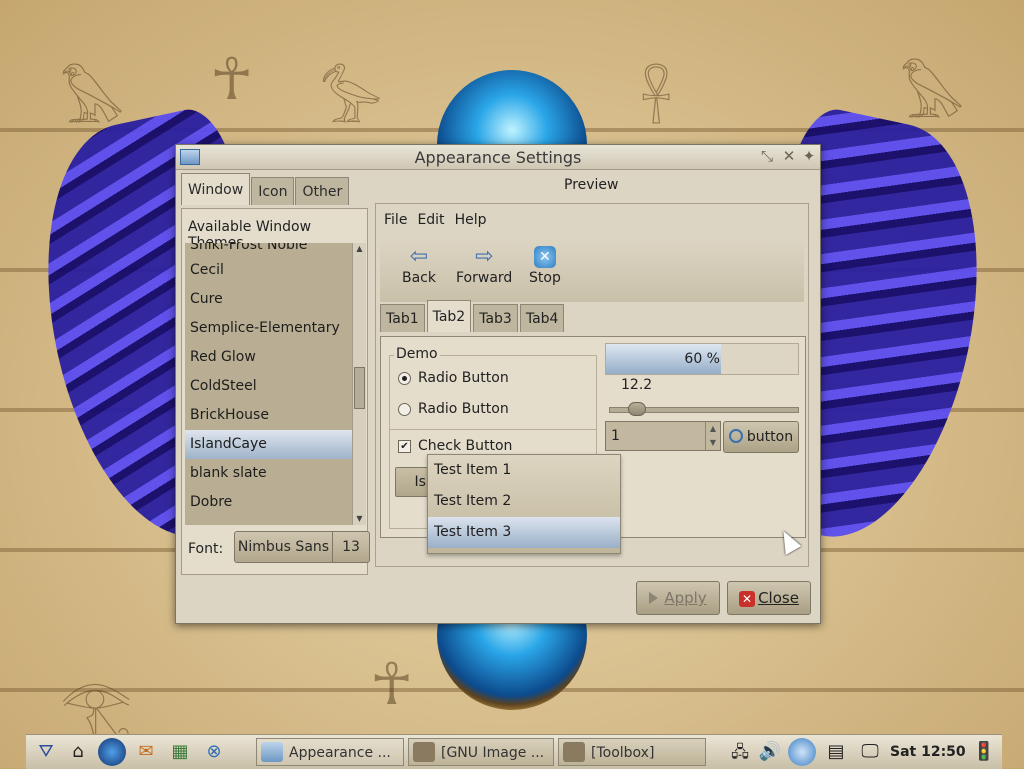  I want to click on window-titlebar: Appearance Settings ⤡ ✕ ✦, so click(498, 157).